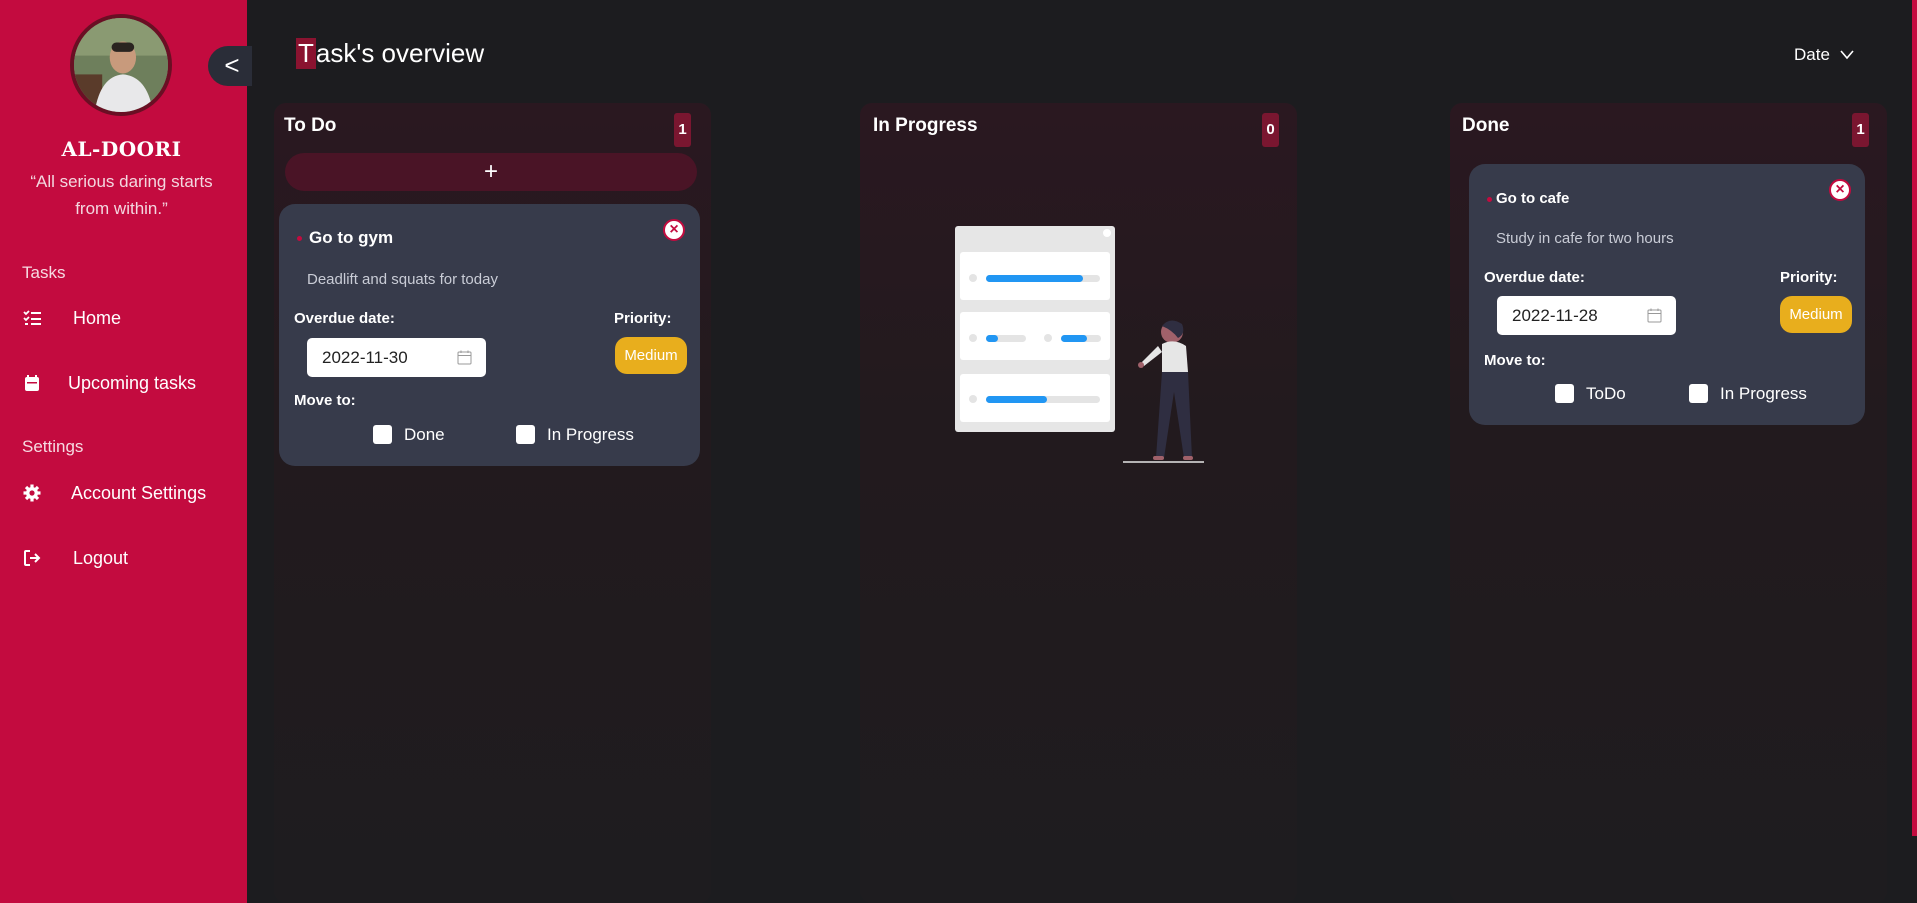  I want to click on profile-photo, so click(121, 65).